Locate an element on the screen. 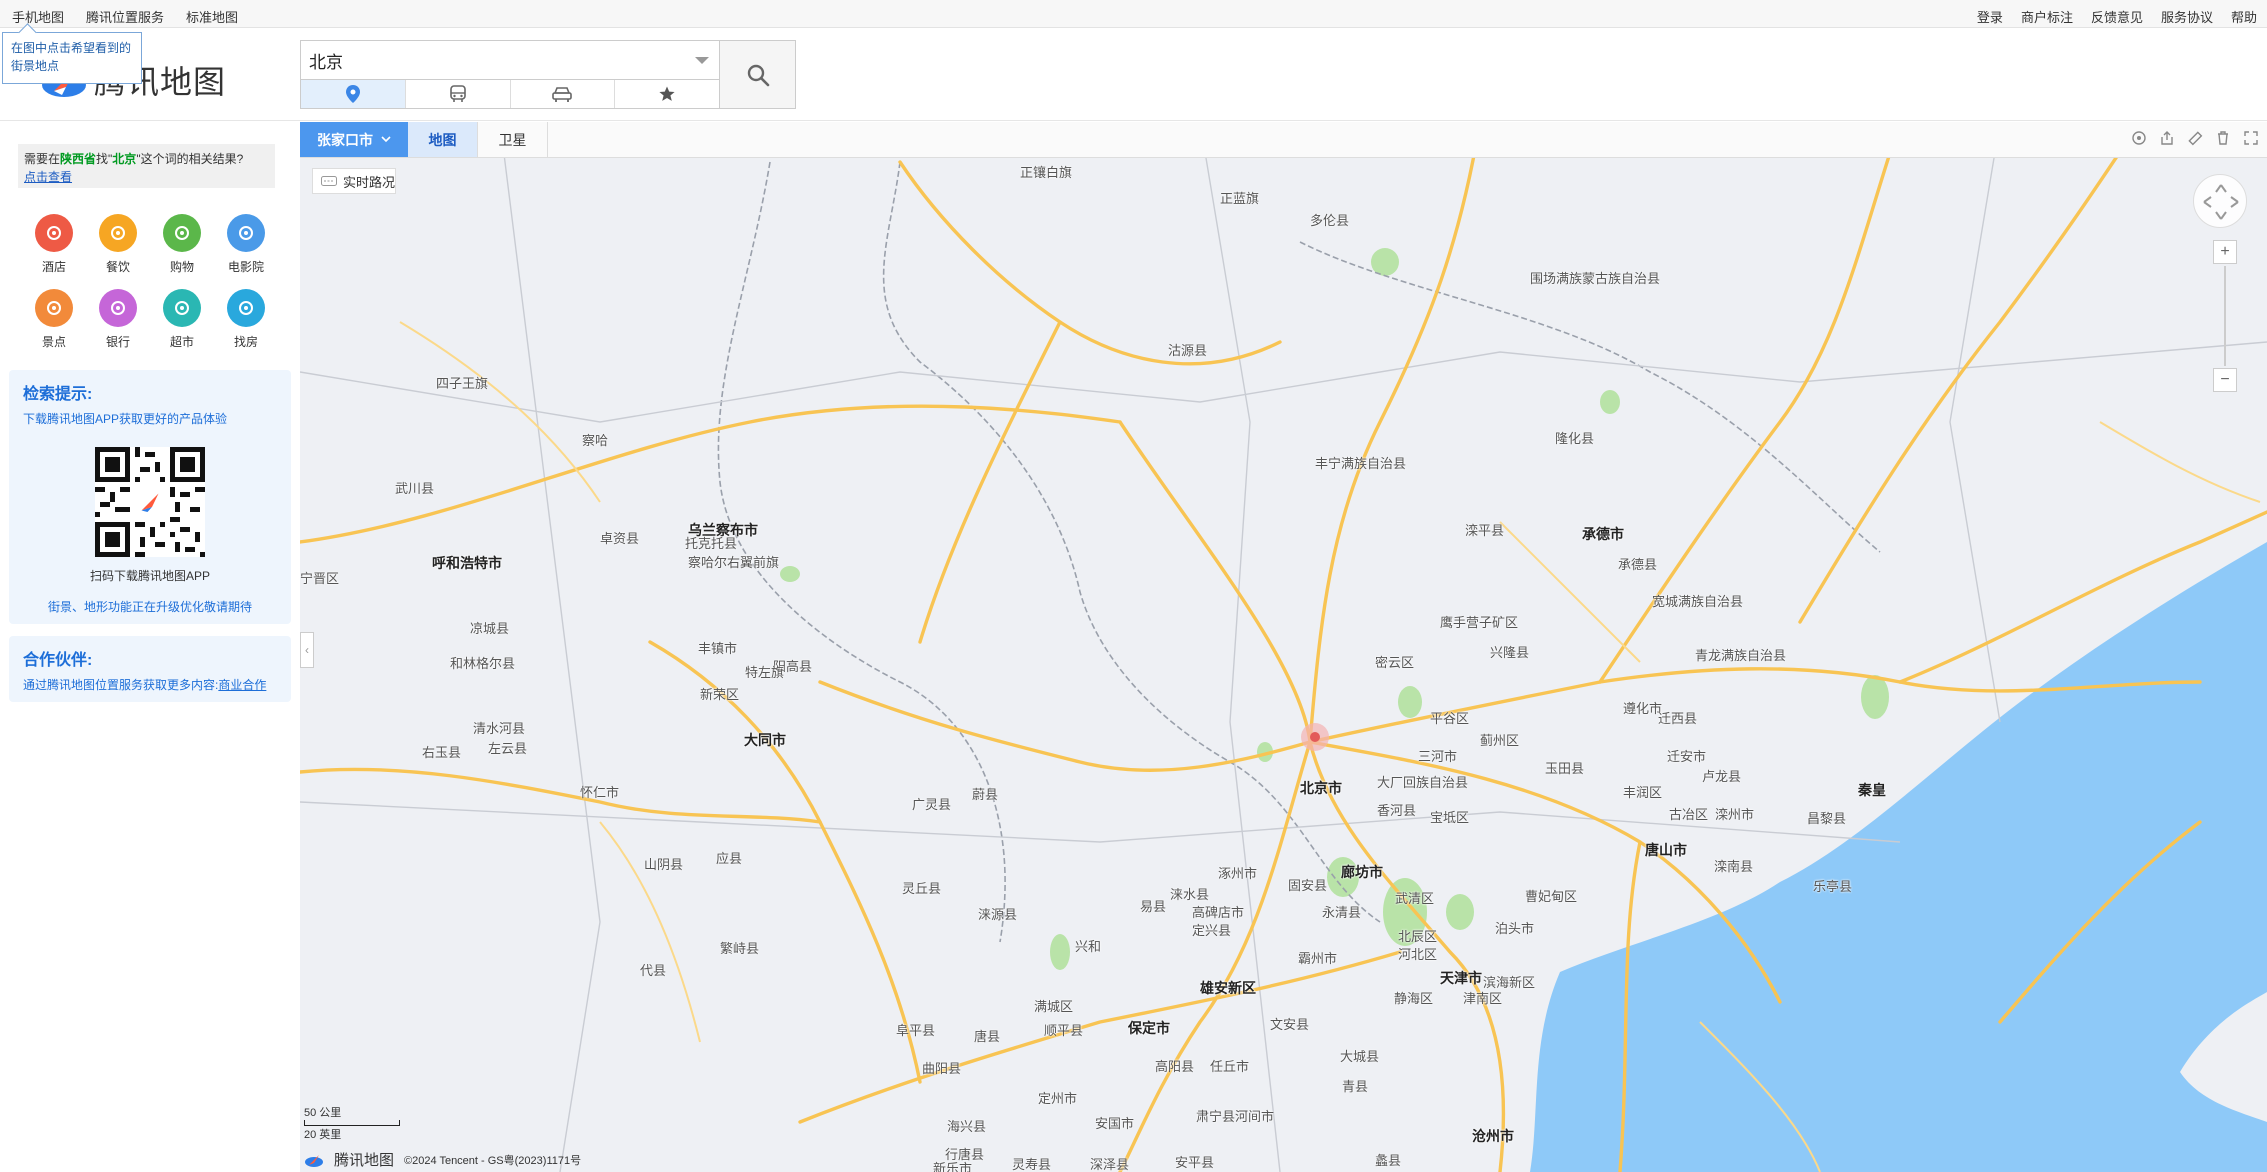  map-place-label: 应县 is located at coordinates (729, 857).